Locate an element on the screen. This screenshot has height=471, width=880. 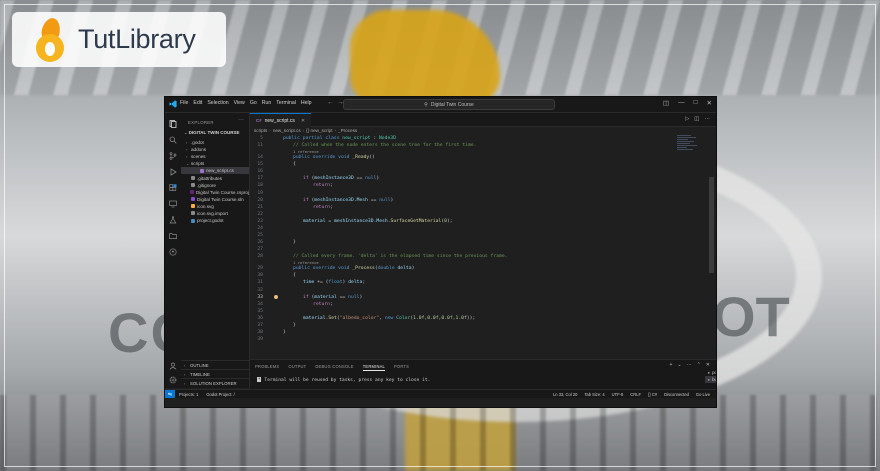
chevron-down-icon: ⌄ is located at coordinates (679, 365).